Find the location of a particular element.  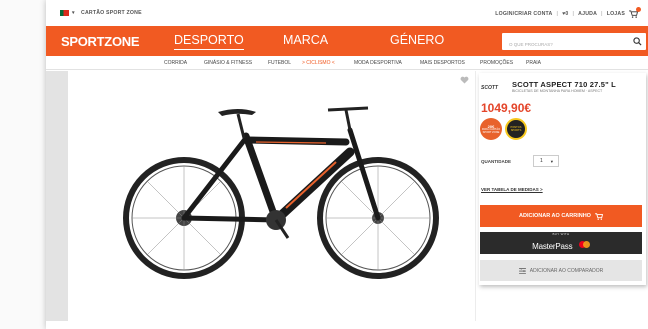

club-discount-badge: 20€ PARA CARTÃO SPORT ZONE is located at coordinates (491, 129).